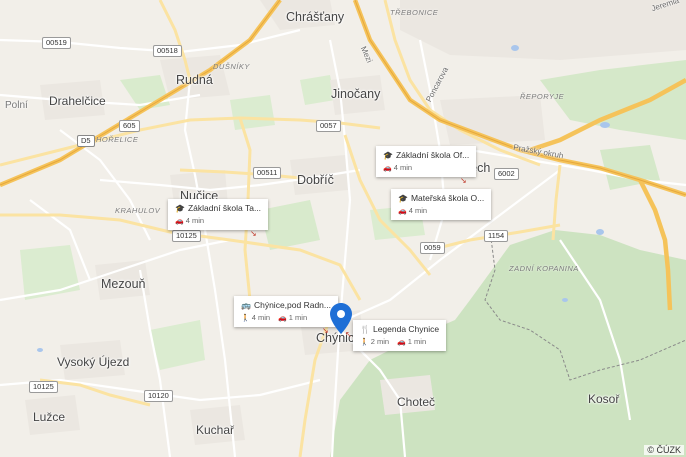  Describe the element at coordinates (231, 66) in the screenshot. I see `region-dusniky: DUŠNÍKY` at that location.